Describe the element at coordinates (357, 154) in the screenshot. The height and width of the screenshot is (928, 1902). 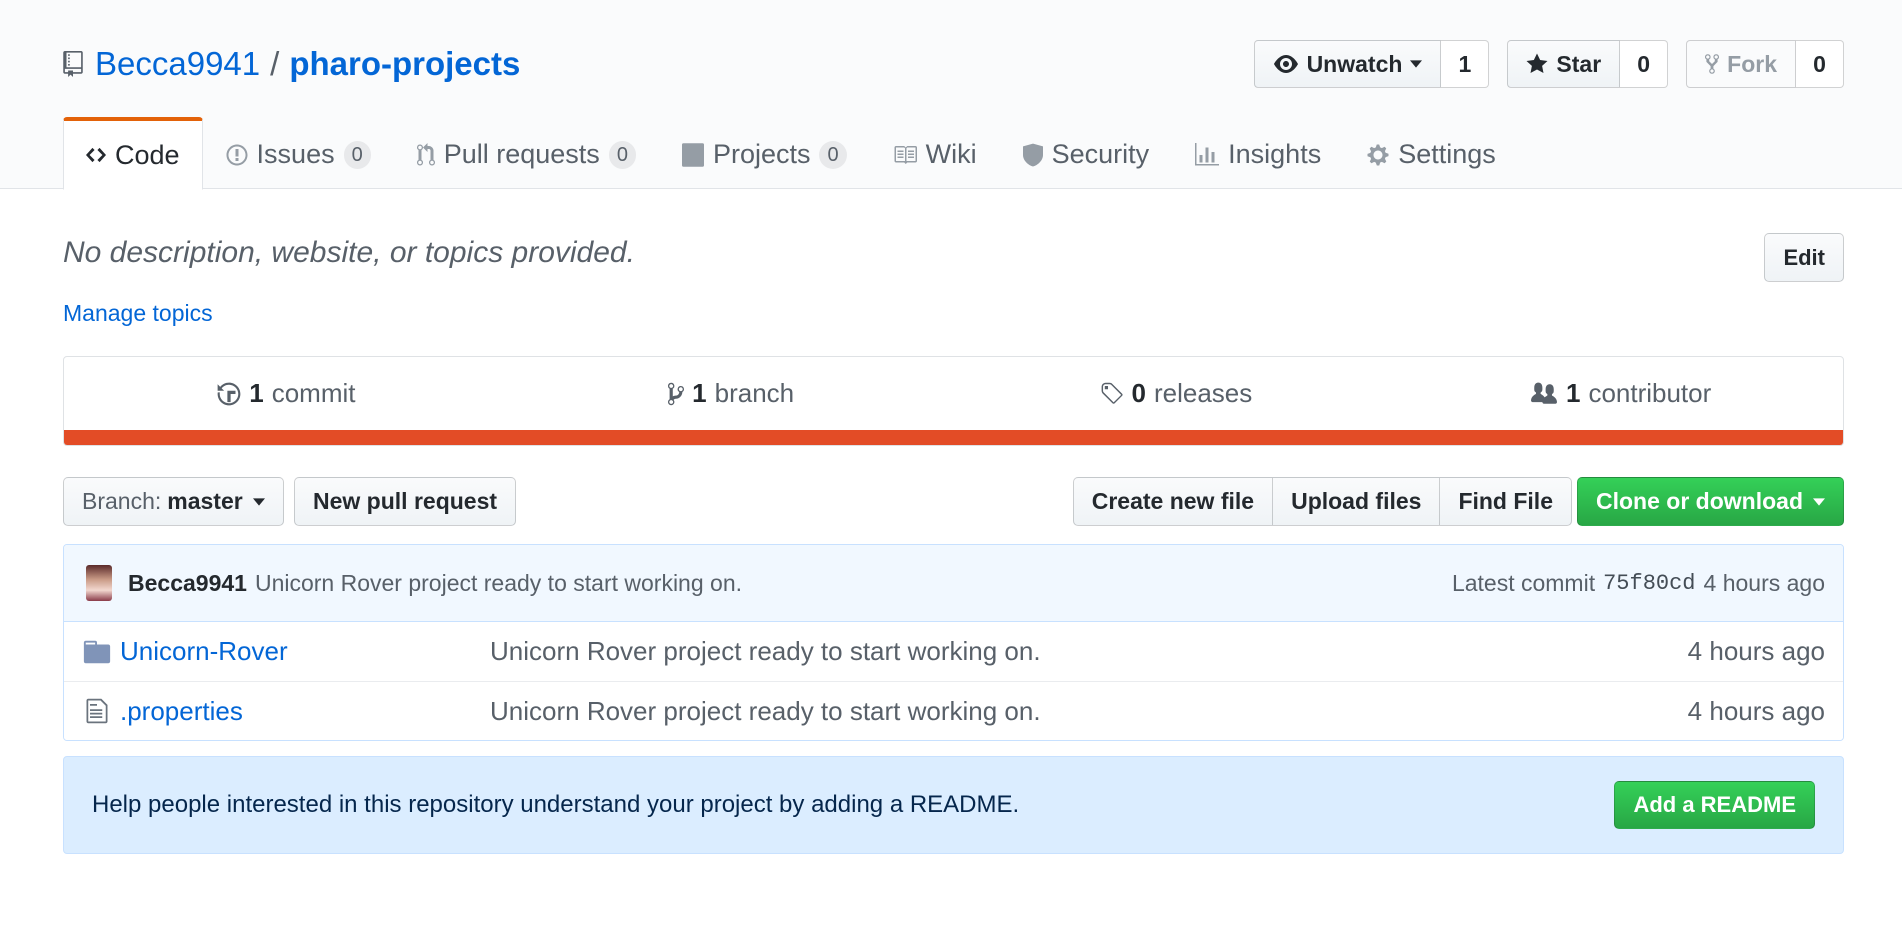
I see `issues-counter: 0` at that location.